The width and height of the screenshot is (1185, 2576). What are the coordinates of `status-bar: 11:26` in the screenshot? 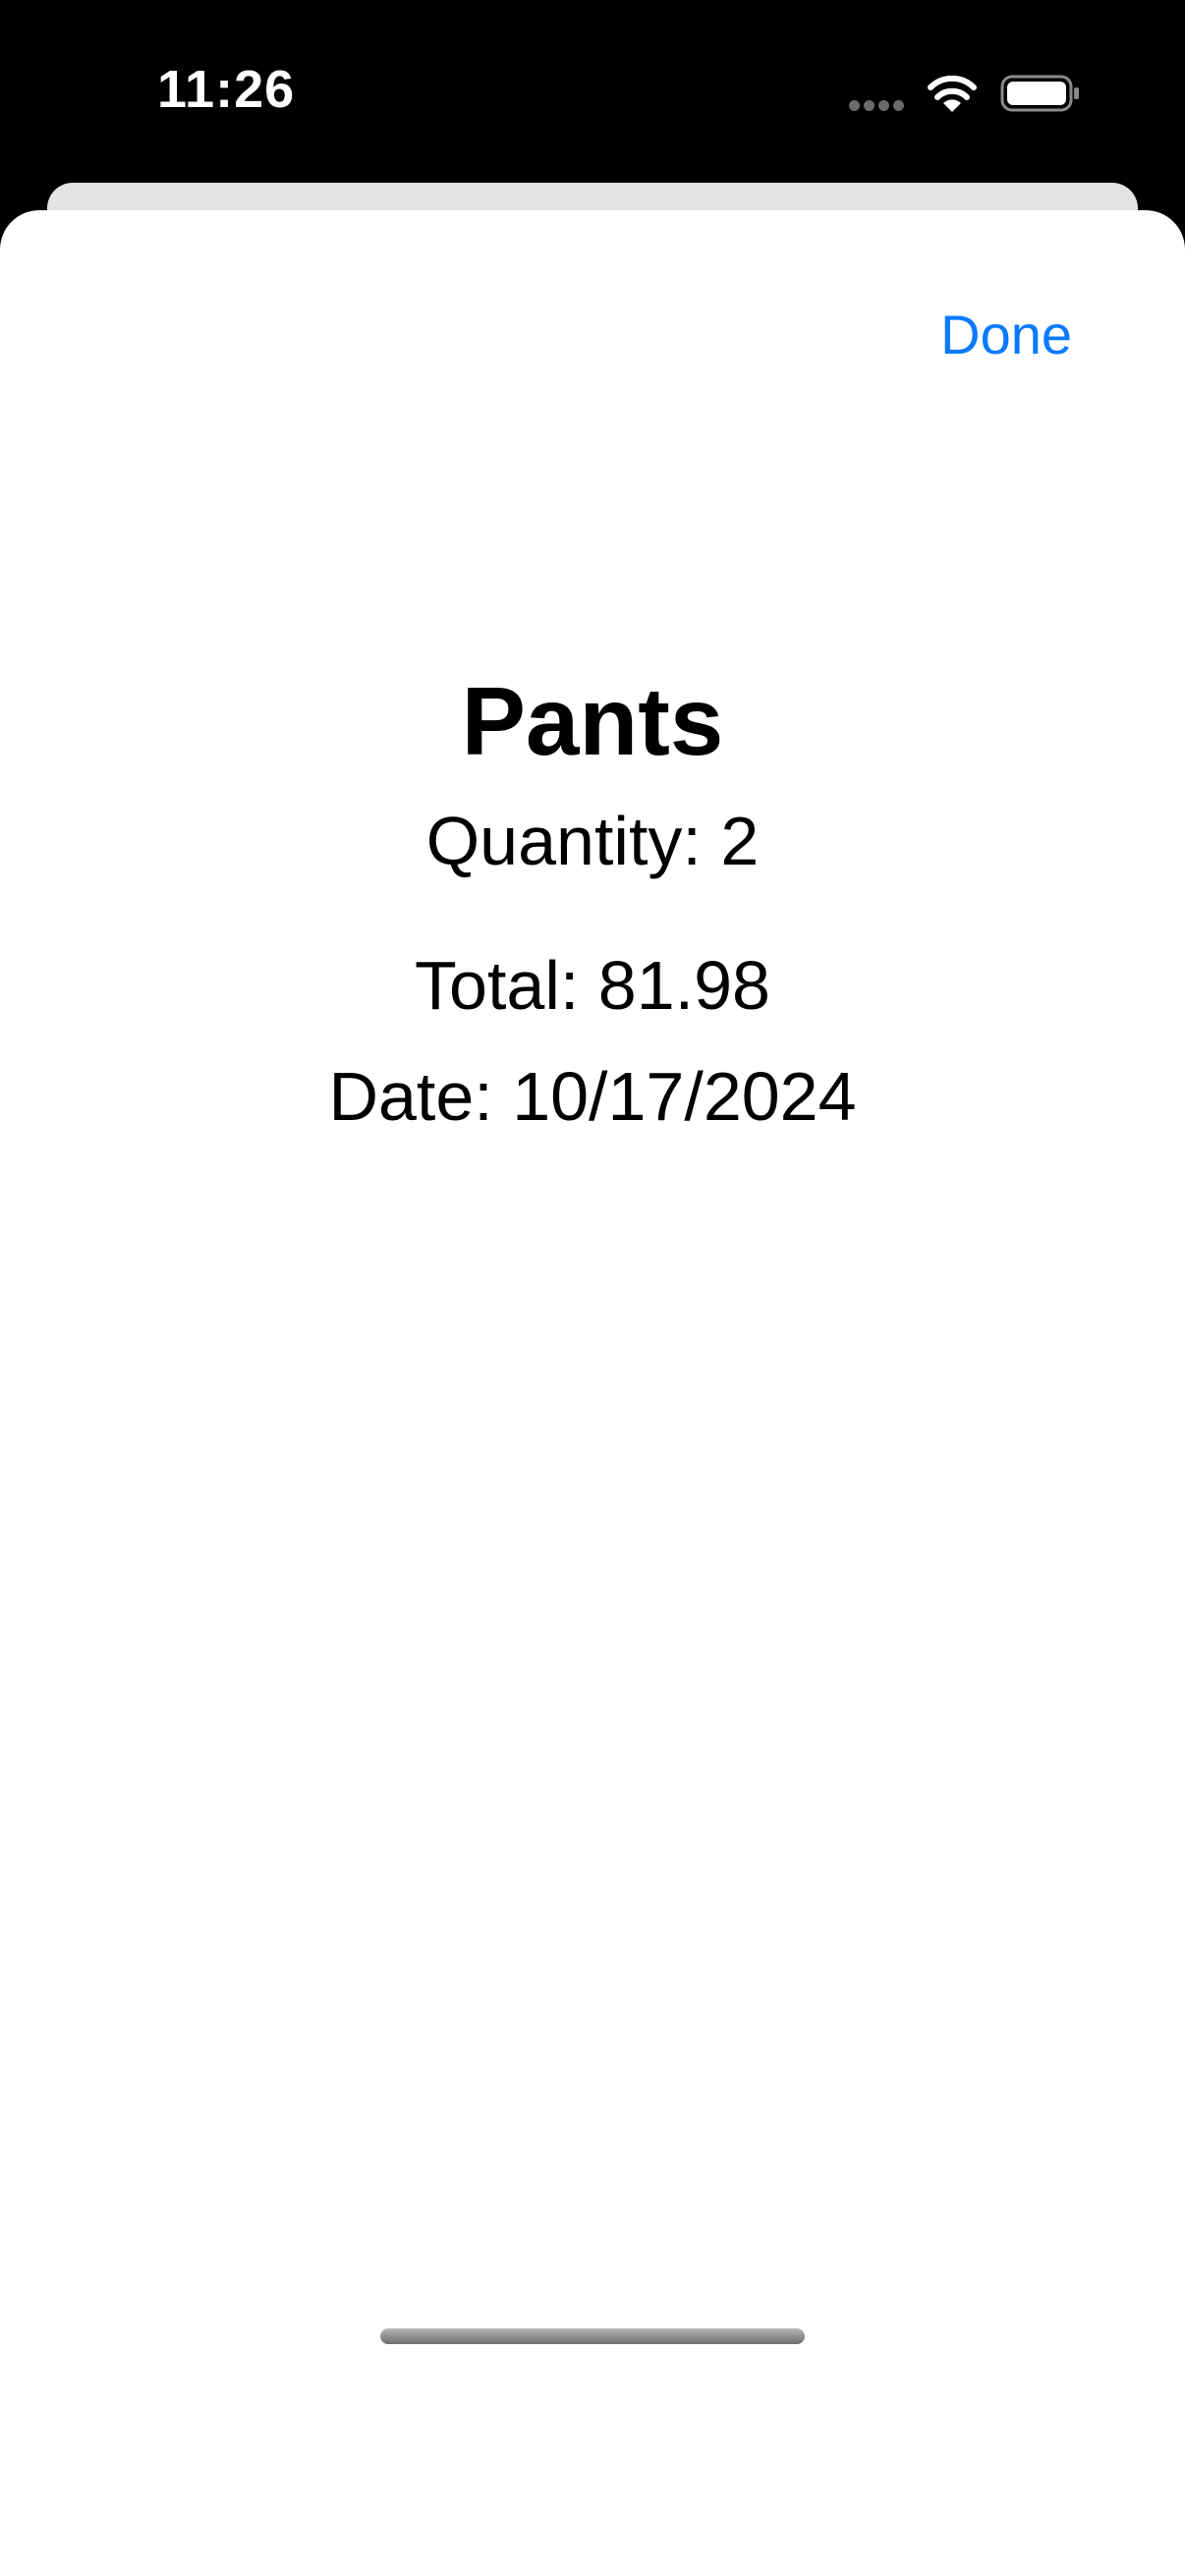 It's located at (592, 91).